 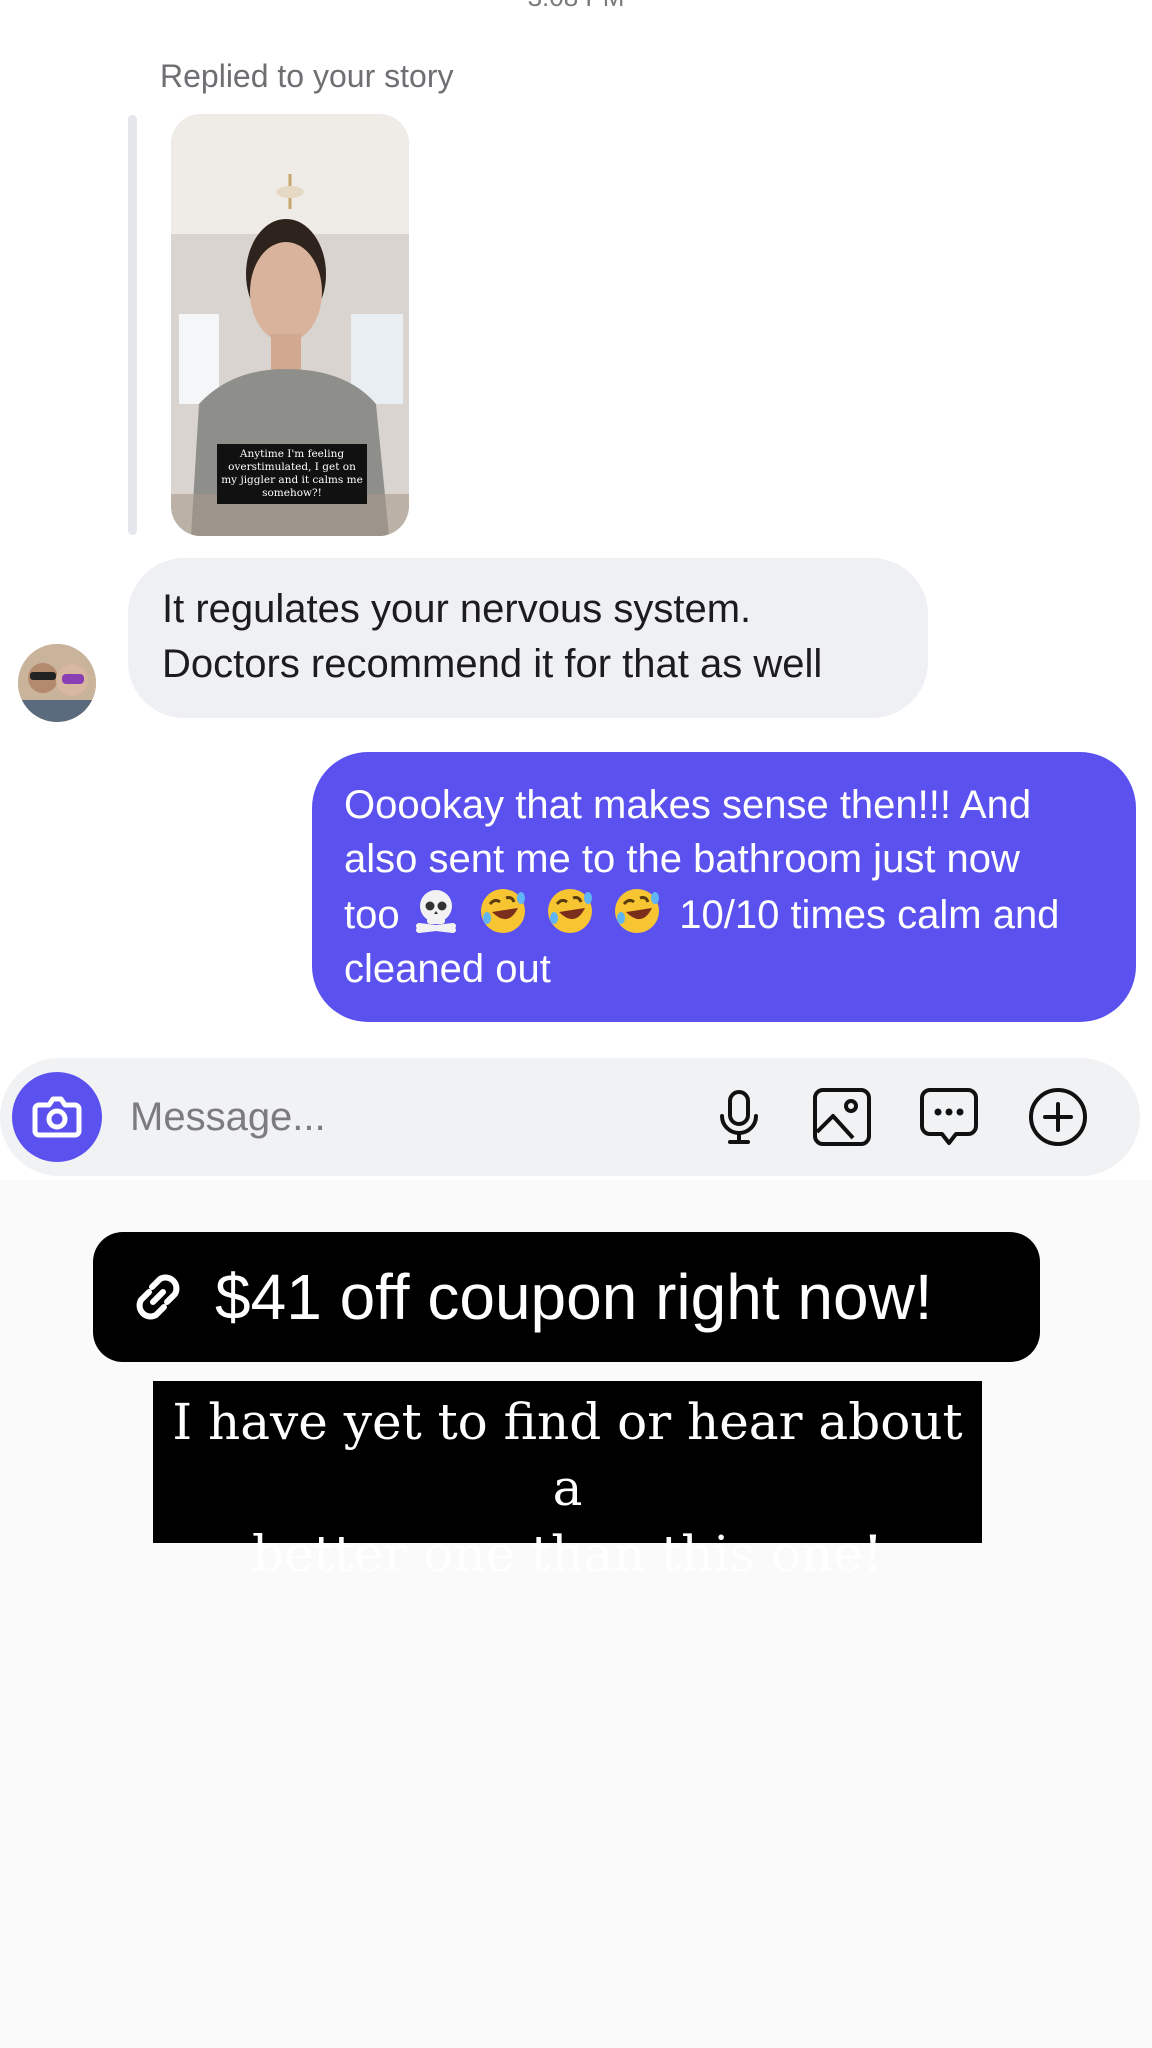 I want to click on message-composer, so click(x=570, y=1117).